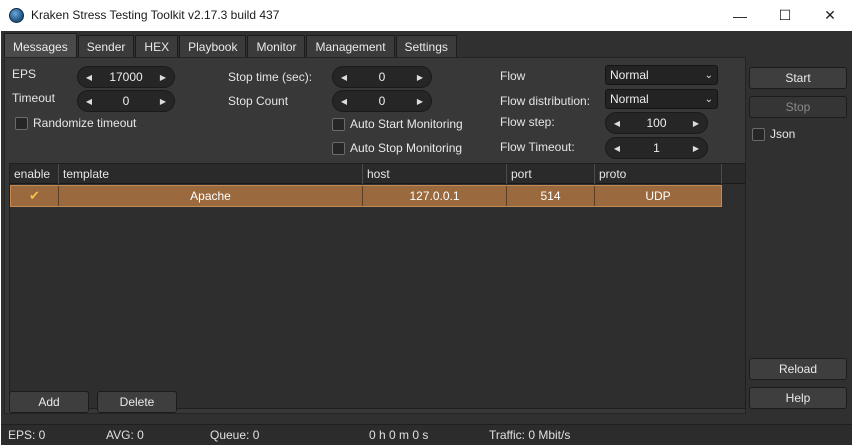 The height and width of the screenshot is (446, 853). I want to click on tab-hex: HEX, so click(157, 46).